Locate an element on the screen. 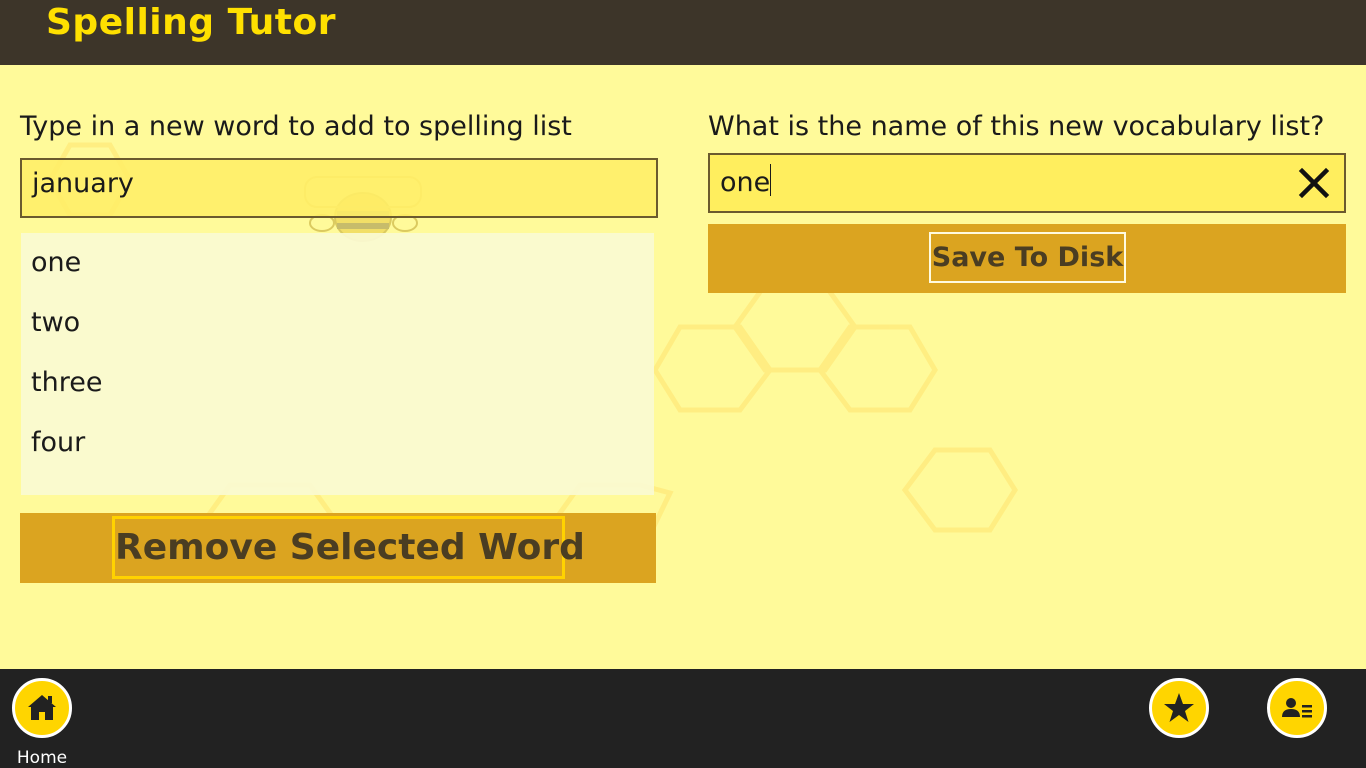  list-item: three is located at coordinates (337, 383).